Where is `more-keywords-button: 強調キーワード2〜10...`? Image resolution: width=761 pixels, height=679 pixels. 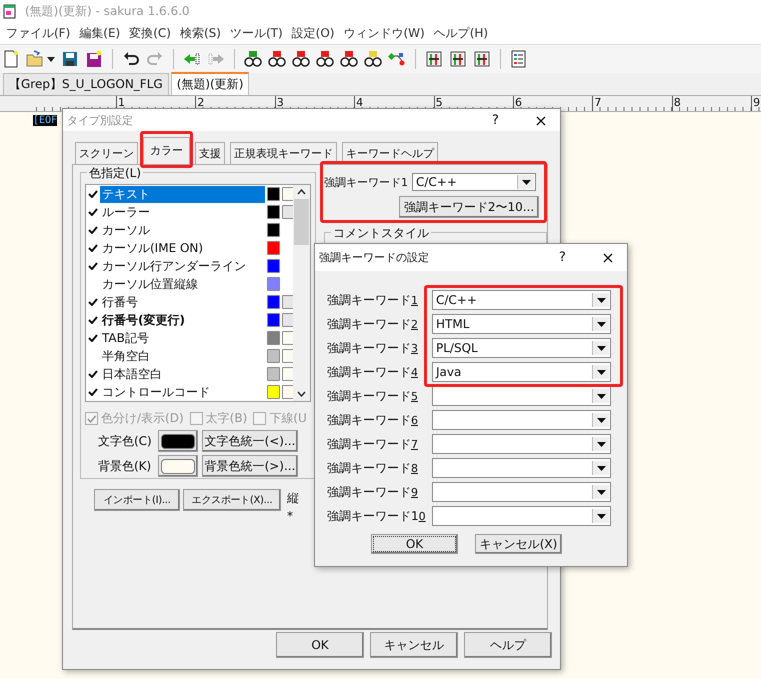 more-keywords-button: 強調キーワード2〜10... is located at coordinates (469, 207).